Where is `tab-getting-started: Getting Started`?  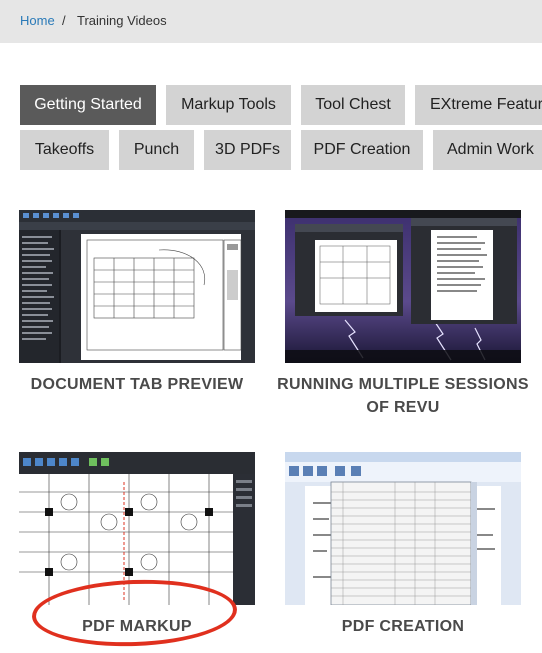
tab-getting-started: Getting Started is located at coordinates (88, 105).